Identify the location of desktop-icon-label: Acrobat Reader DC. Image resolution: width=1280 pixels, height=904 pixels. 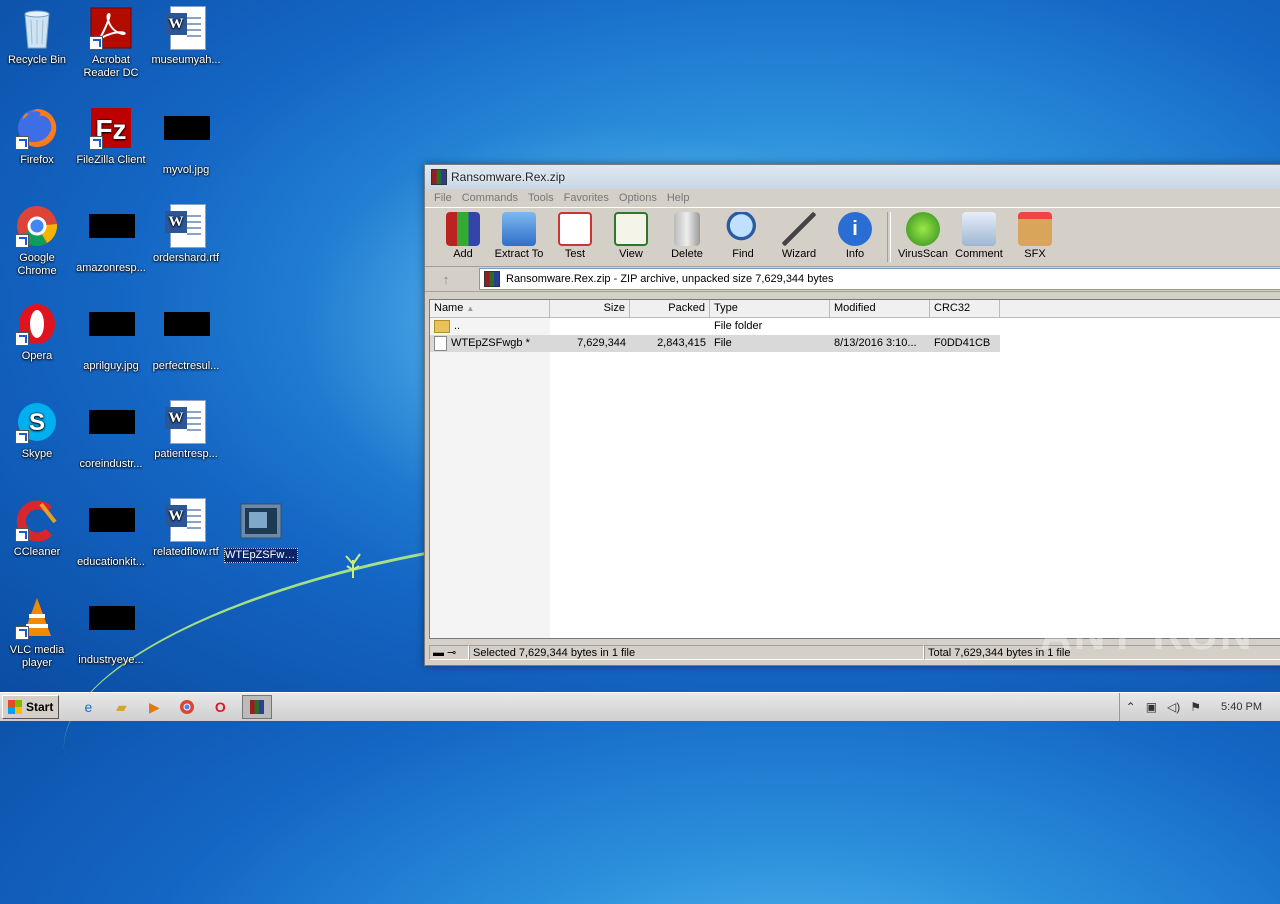
(111, 66).